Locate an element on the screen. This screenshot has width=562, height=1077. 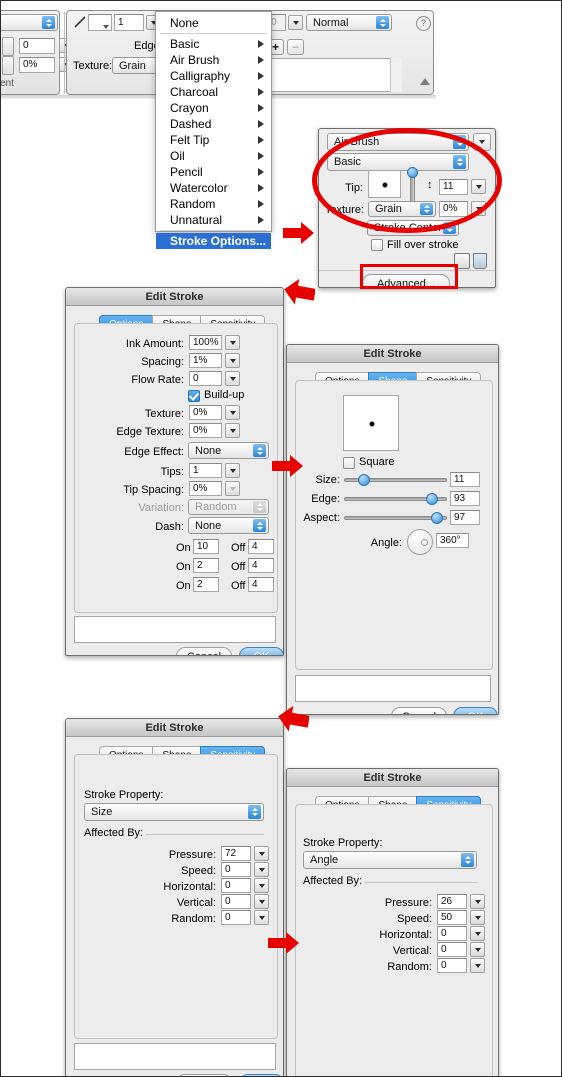
dash-on-field-2: 2 is located at coordinates (206, 565).